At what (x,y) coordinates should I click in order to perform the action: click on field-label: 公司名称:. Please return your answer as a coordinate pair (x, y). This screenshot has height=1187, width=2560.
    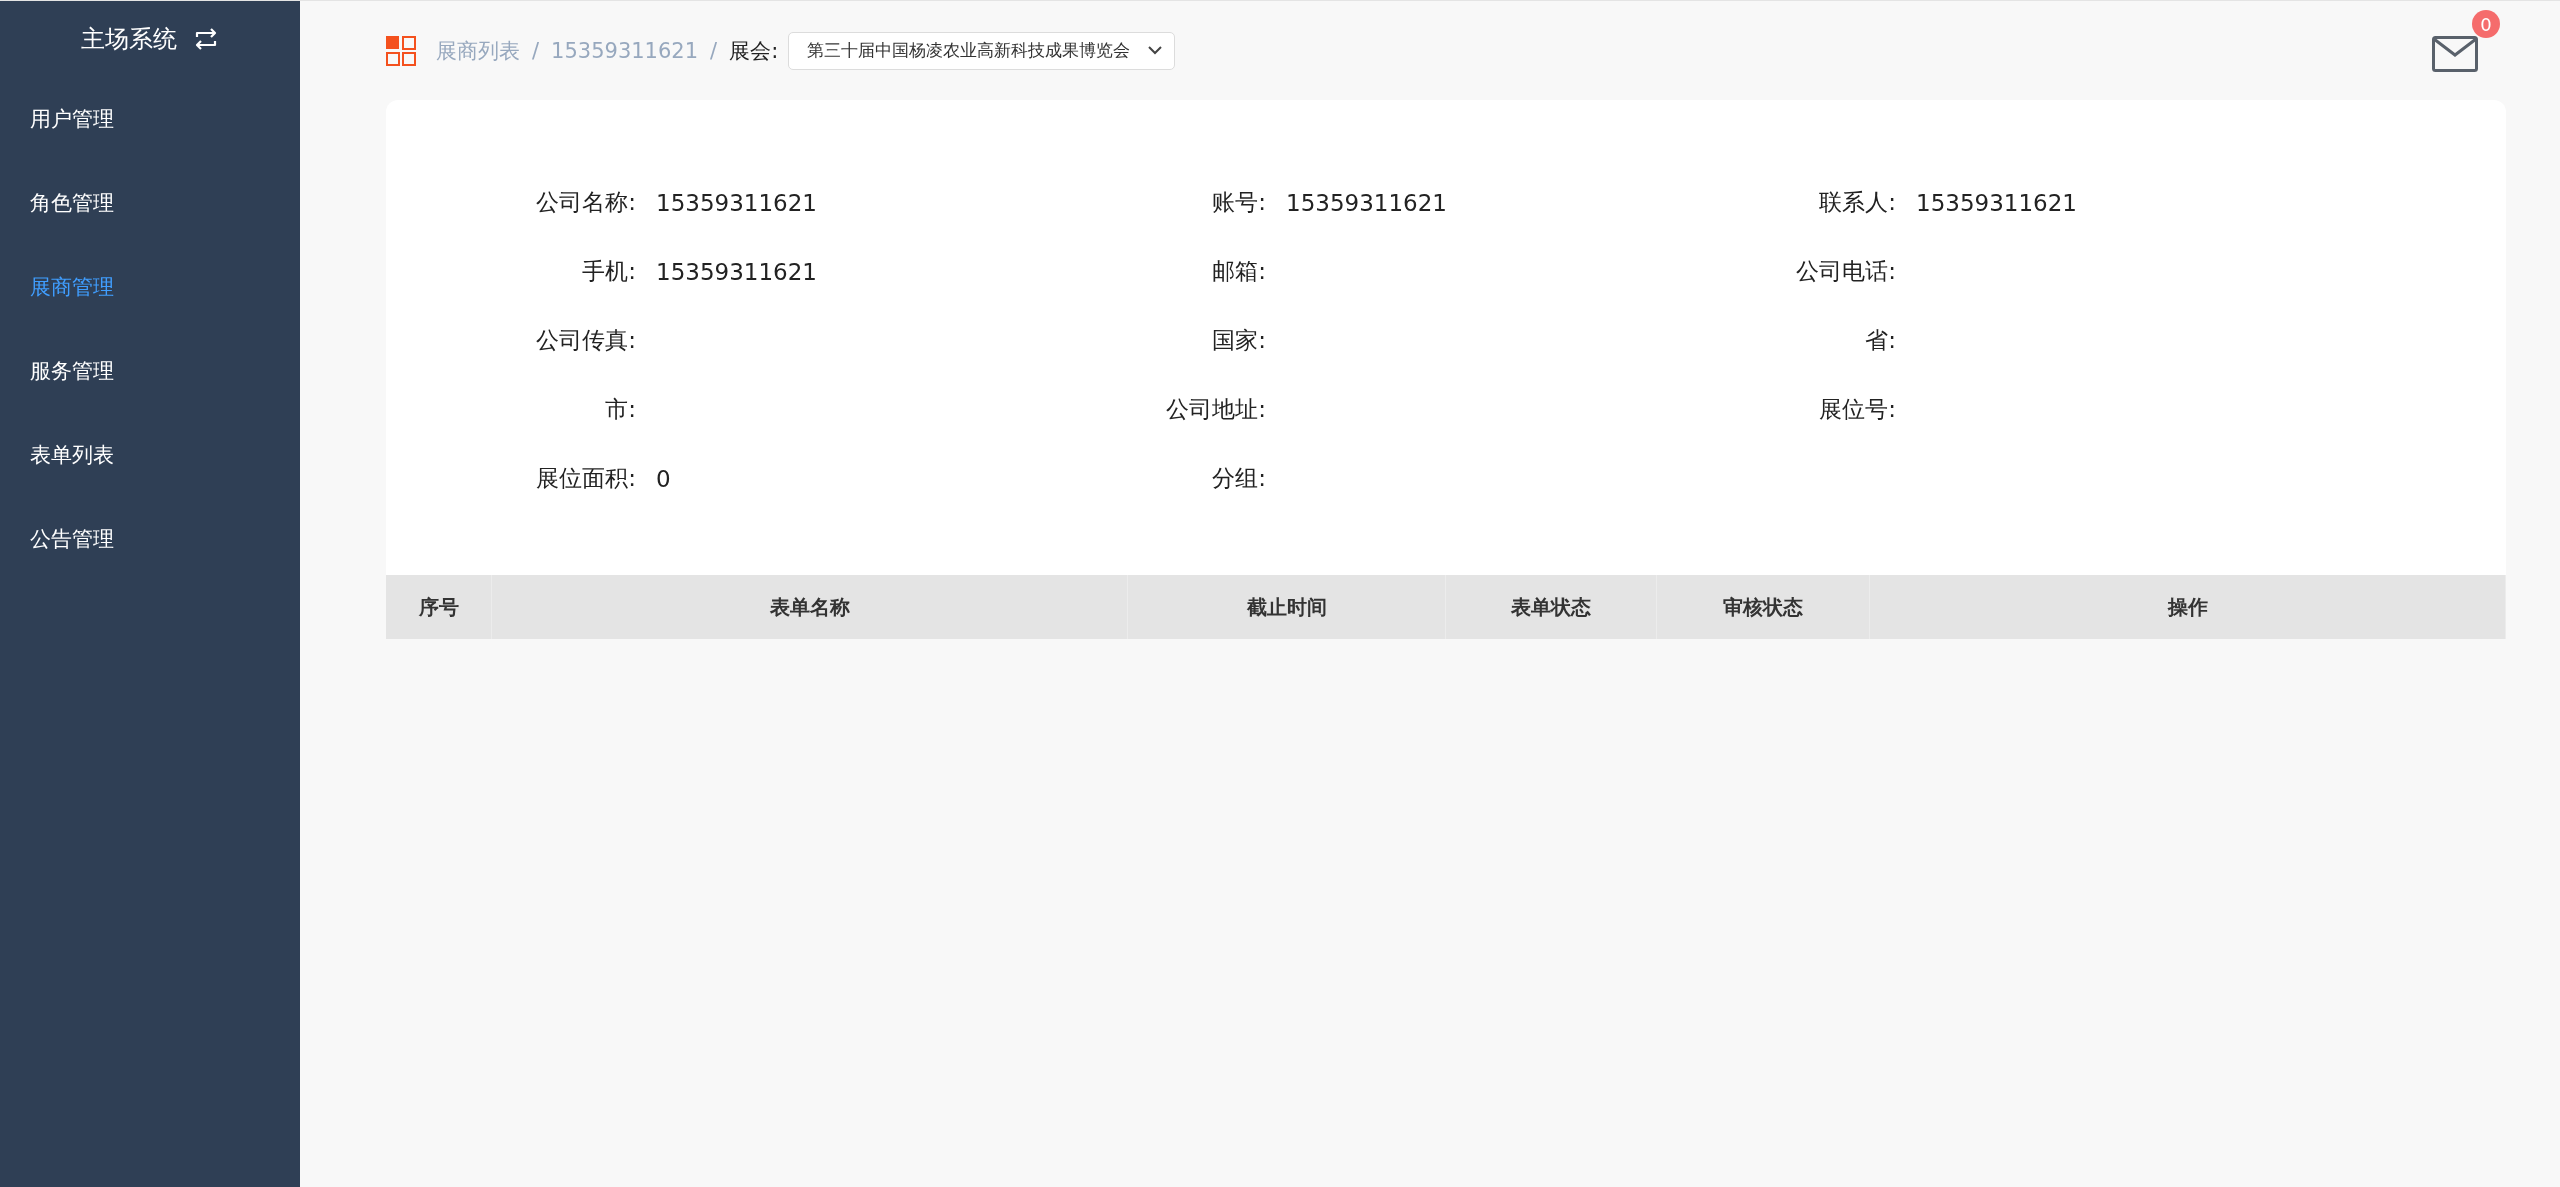
    Looking at the image, I should click on (585, 202).